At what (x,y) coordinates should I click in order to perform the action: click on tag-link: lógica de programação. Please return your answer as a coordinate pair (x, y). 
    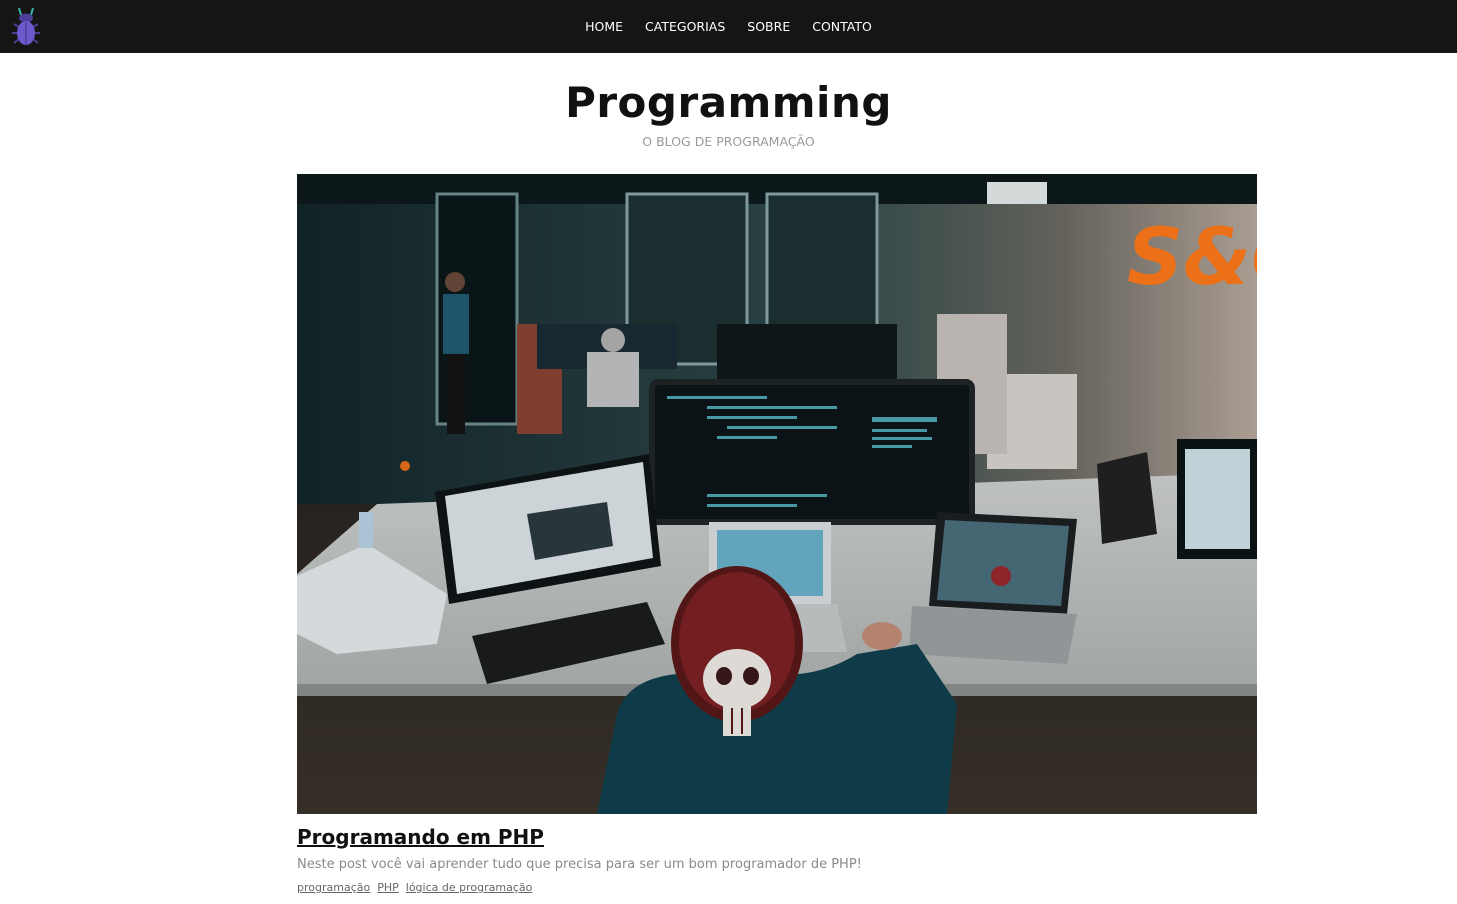
    Looking at the image, I should click on (469, 888).